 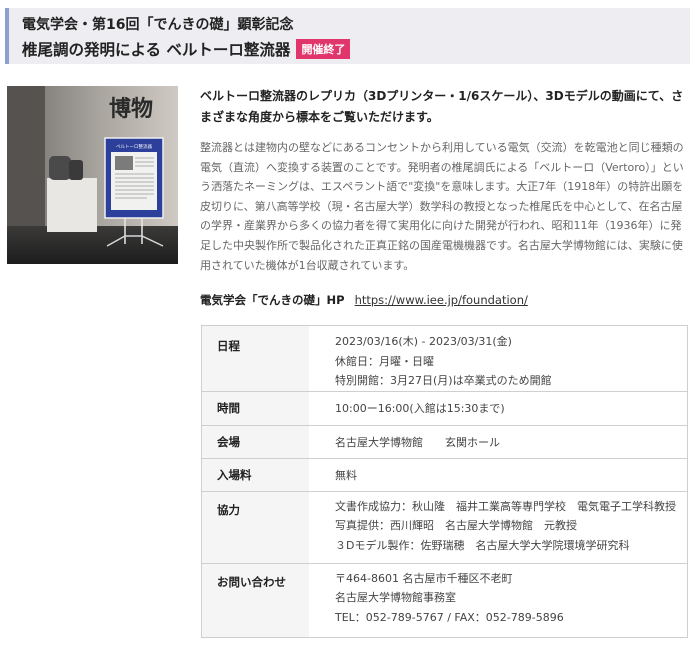 What do you see at coordinates (158, 25) in the screenshot?
I see `event-subtitle: 電気学会・第16回「でんきの礎」顕彰記念` at bounding box center [158, 25].